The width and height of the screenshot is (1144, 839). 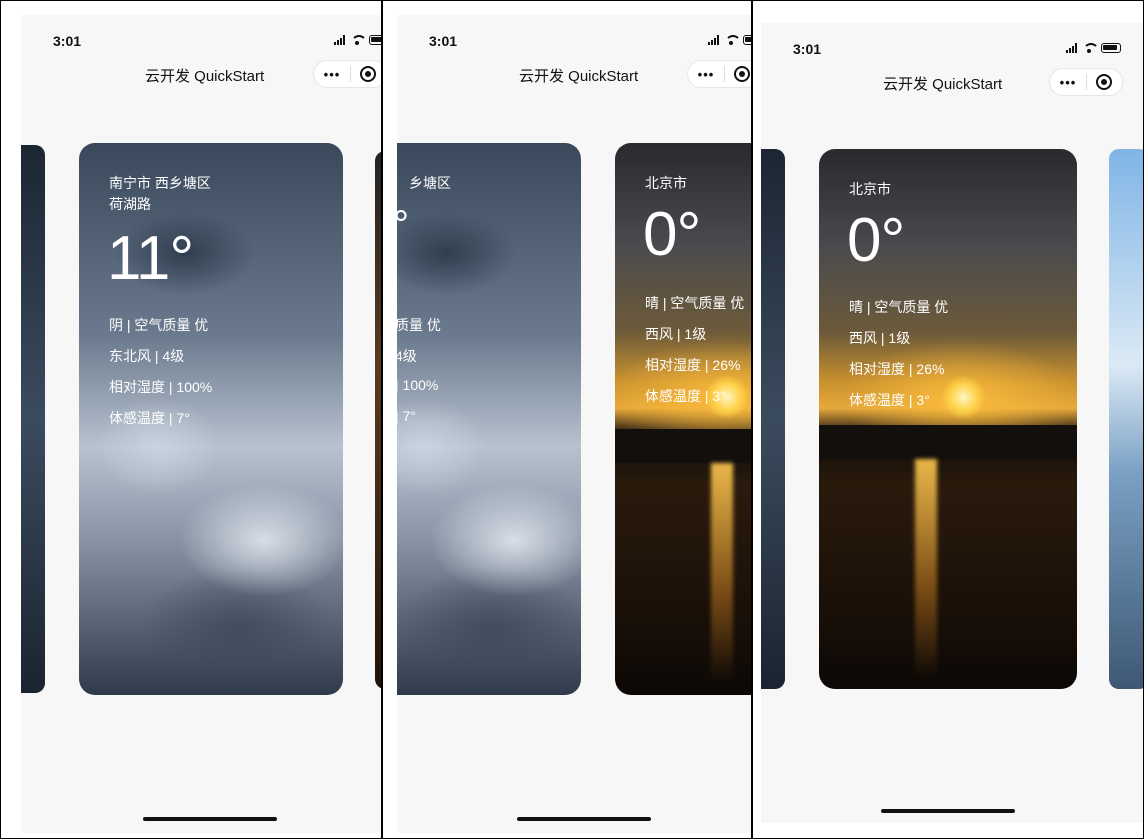 I want to click on city-line-2: 荷湖路, so click(x=130, y=204).